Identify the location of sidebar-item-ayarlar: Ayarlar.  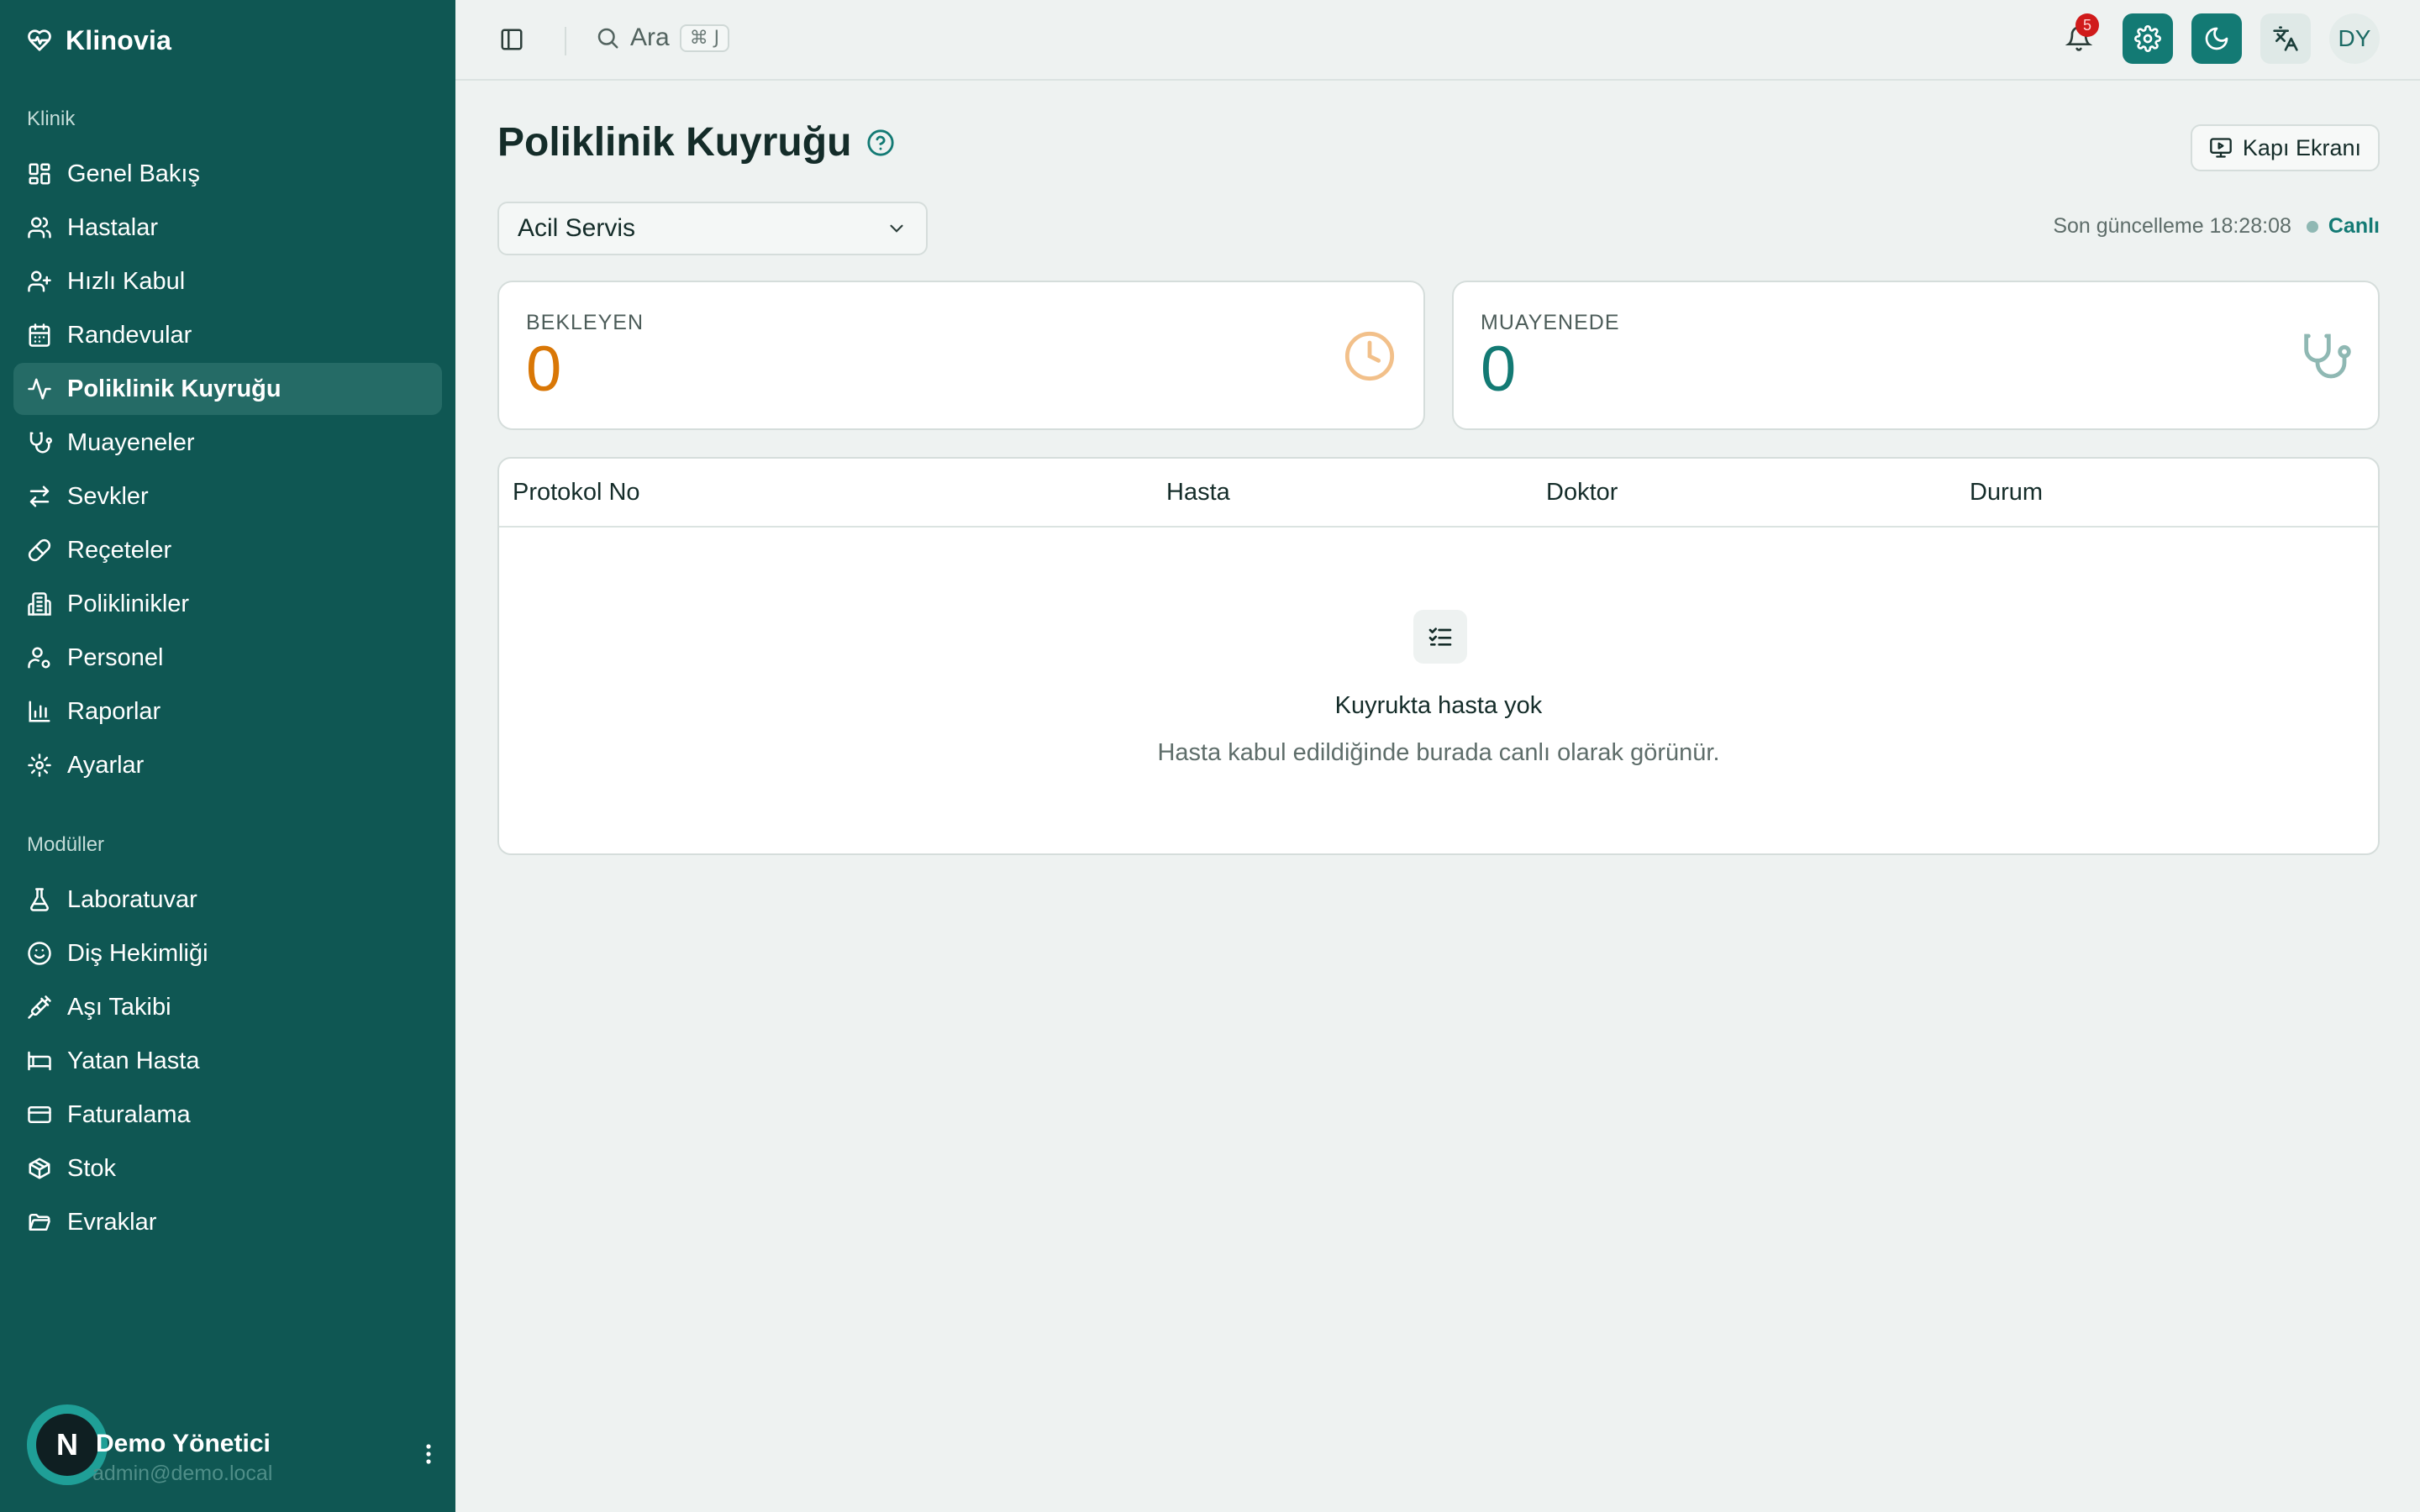
(227, 765).